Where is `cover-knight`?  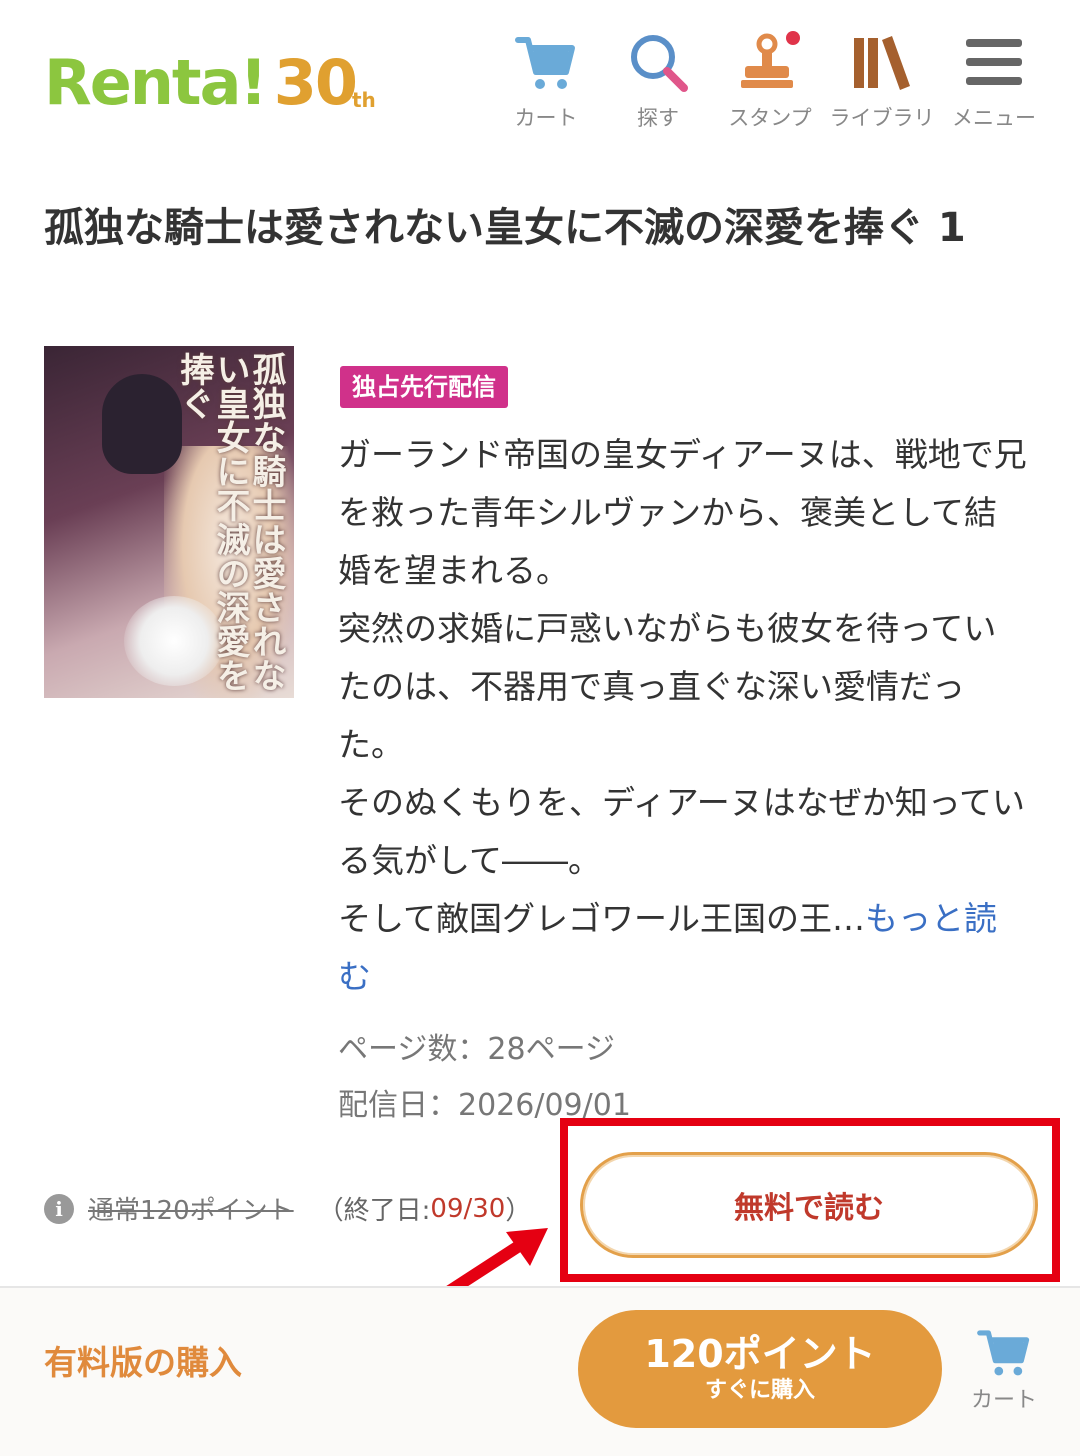
cover-knight is located at coordinates (142, 424).